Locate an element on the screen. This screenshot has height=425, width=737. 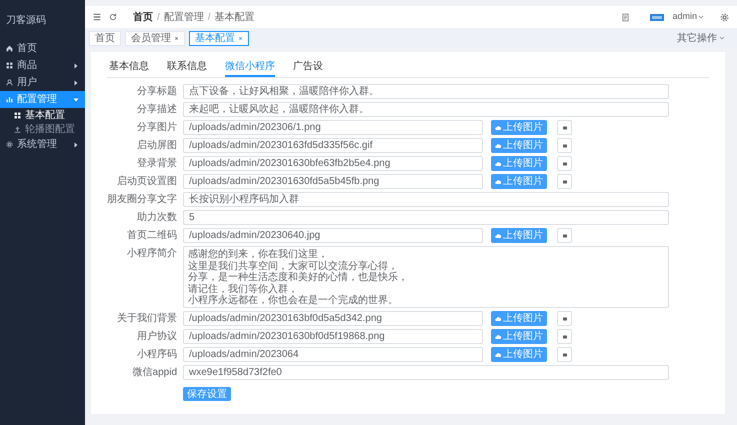
settings-icon is located at coordinates (724, 17).